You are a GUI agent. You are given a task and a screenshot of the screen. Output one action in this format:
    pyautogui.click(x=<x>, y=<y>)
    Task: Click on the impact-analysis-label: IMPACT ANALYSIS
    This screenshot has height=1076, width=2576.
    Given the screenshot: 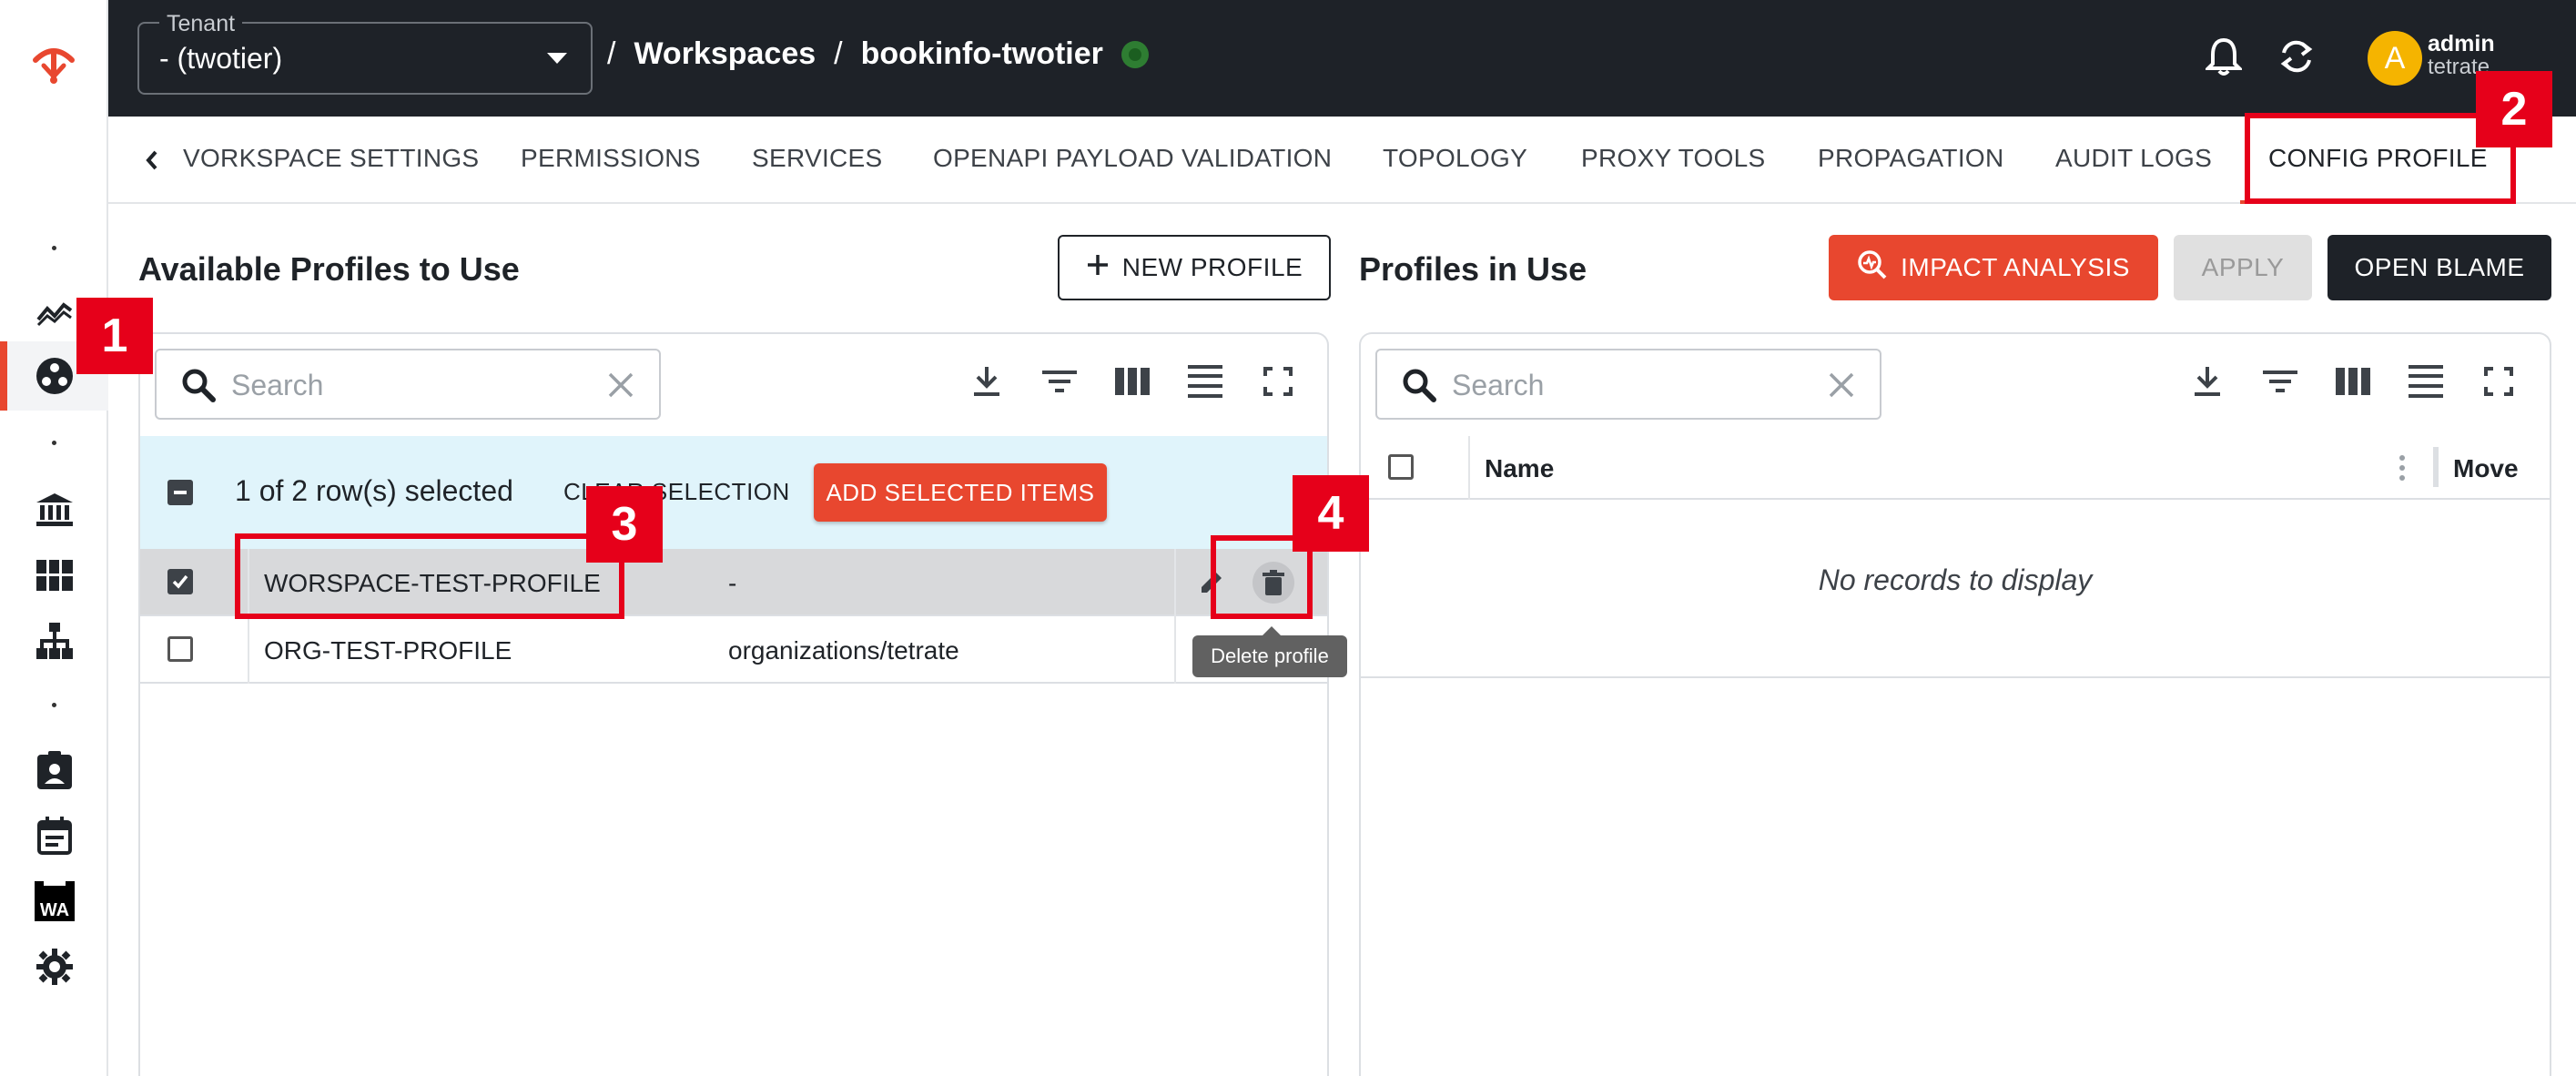 What is the action you would take?
    pyautogui.click(x=2016, y=267)
    